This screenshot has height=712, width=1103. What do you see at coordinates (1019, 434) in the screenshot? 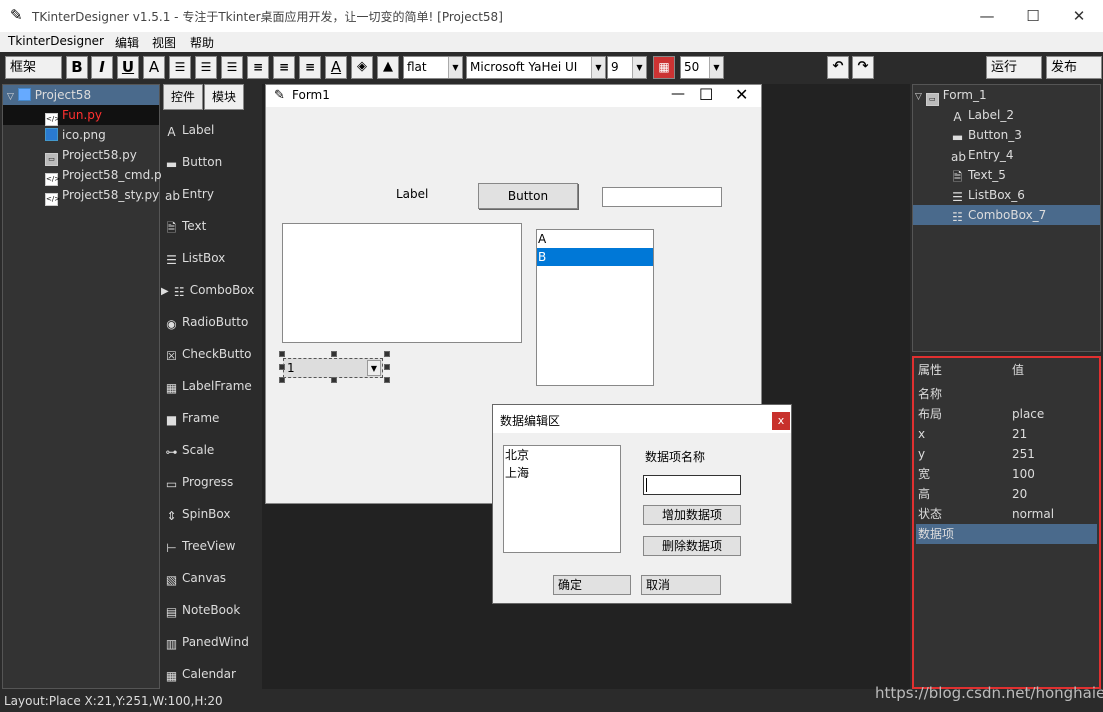
I see `property-value: 21` at bounding box center [1019, 434].